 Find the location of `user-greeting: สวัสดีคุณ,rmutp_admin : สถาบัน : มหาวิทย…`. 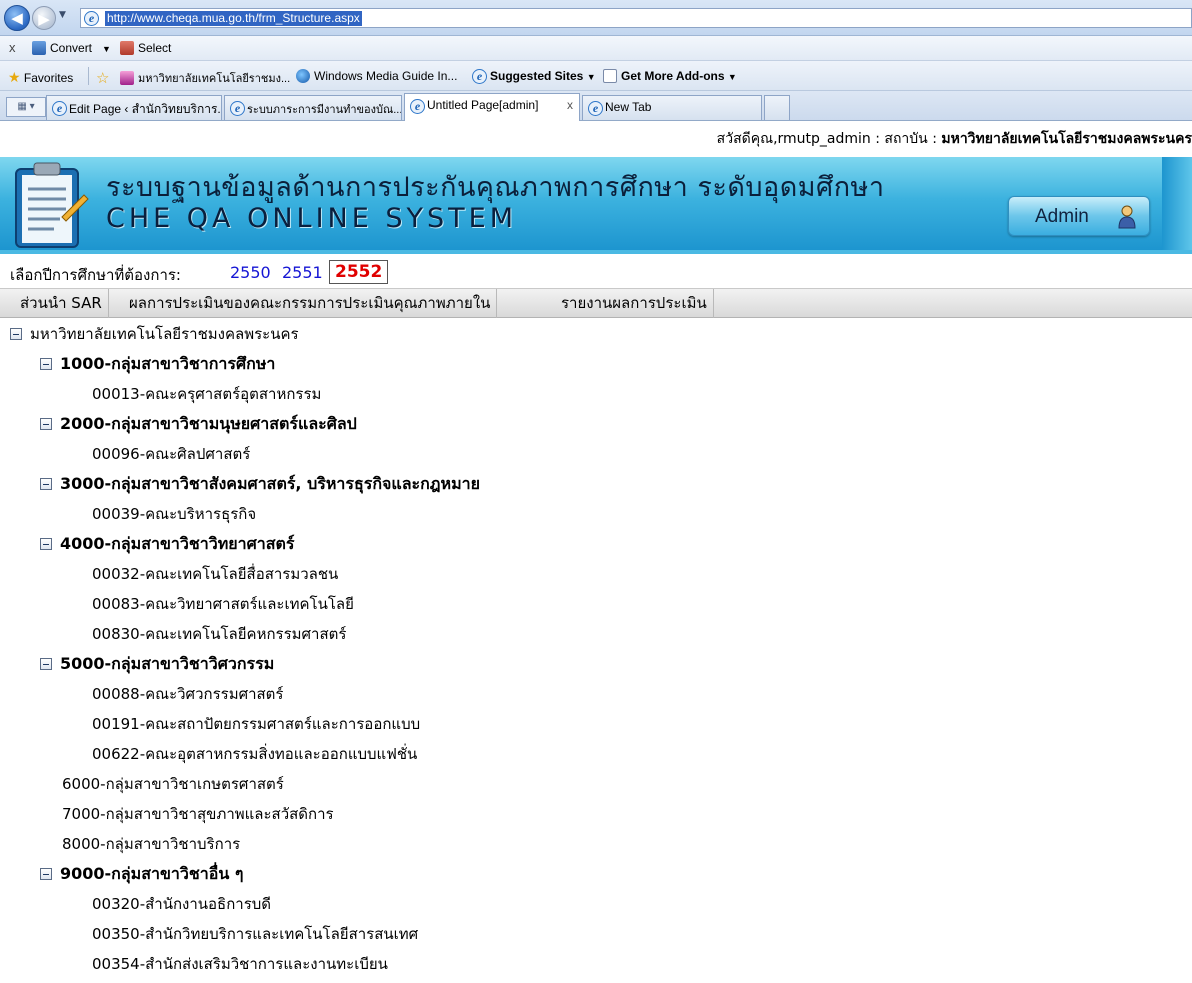

user-greeting: สวัสดีคุณ,rmutp_admin : สถาบัน : มหาวิทย… is located at coordinates (954, 139).